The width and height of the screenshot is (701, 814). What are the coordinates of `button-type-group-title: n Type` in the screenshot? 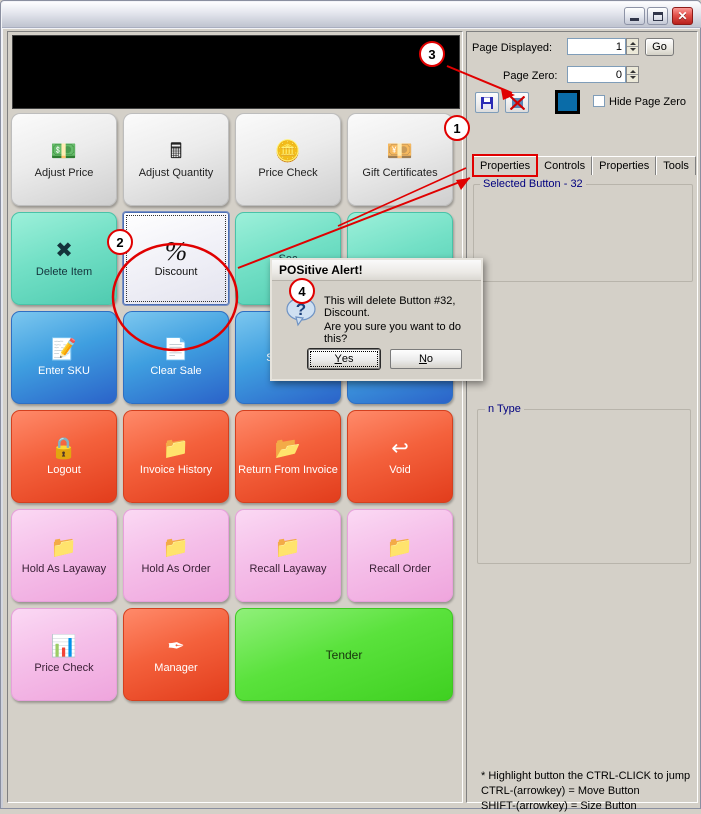 It's located at (504, 409).